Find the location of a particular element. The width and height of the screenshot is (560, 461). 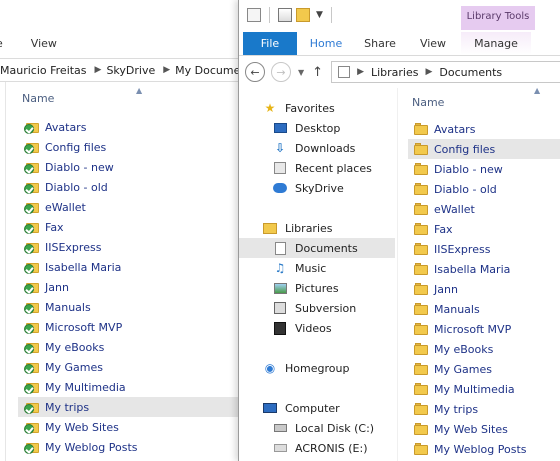

ribbon-tabs: File Home Share View Manage is located at coordinates (399, 44).